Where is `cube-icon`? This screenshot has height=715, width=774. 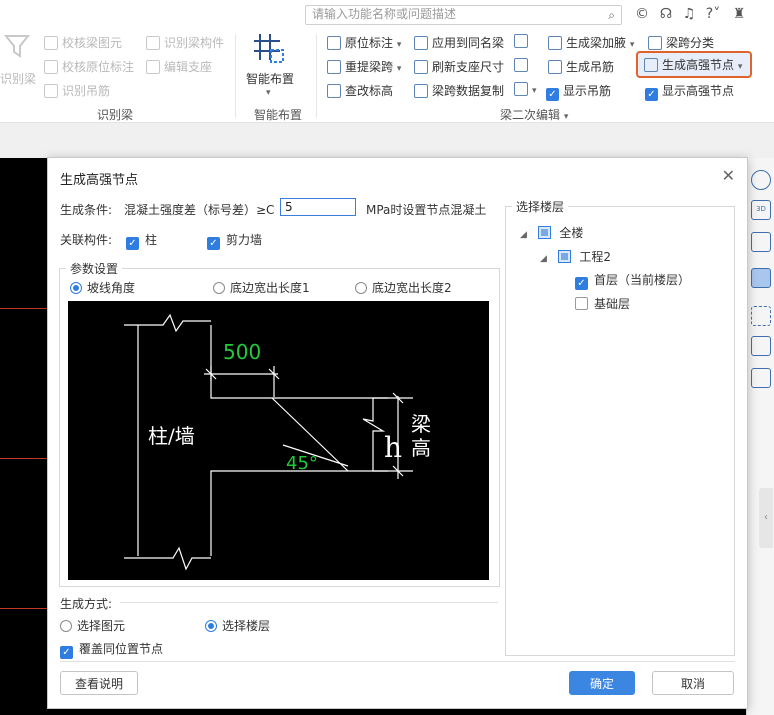 cube-icon is located at coordinates (761, 242).